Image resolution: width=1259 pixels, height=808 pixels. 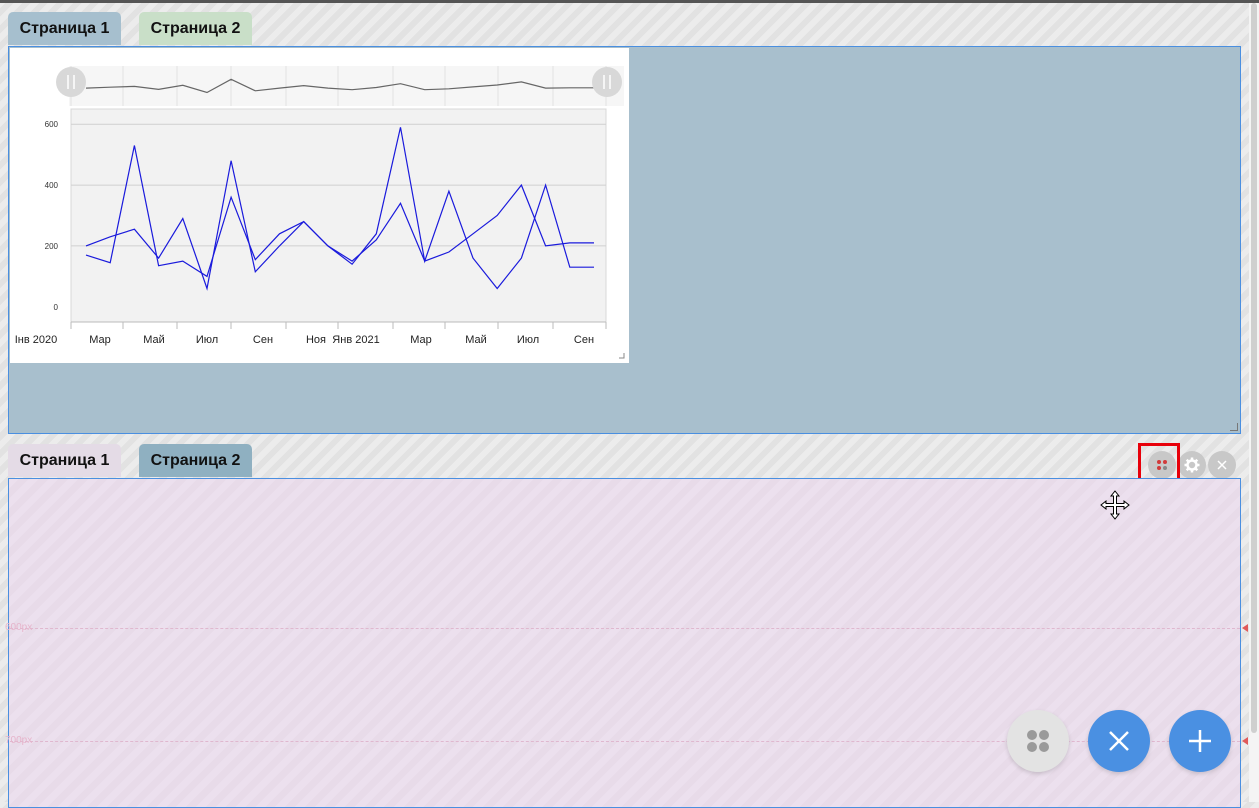 I want to click on x-tick-label: Інв 2020, so click(x=36, y=340).